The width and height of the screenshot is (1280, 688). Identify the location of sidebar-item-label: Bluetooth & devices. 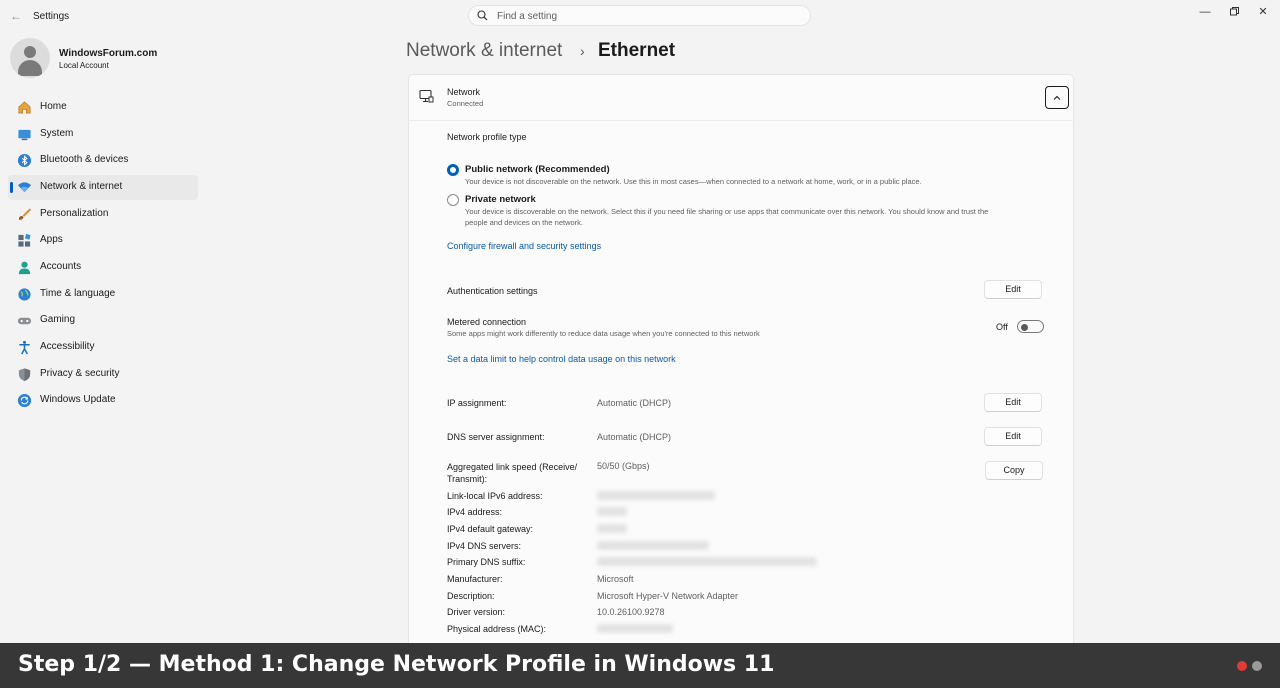
(84, 159).